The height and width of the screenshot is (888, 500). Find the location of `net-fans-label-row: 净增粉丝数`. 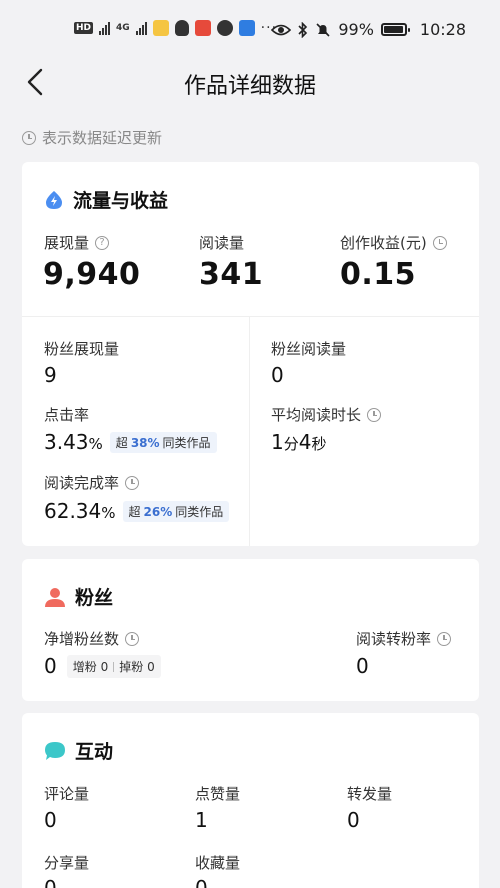

net-fans-label-row: 净增粉丝数 is located at coordinates (92, 638).